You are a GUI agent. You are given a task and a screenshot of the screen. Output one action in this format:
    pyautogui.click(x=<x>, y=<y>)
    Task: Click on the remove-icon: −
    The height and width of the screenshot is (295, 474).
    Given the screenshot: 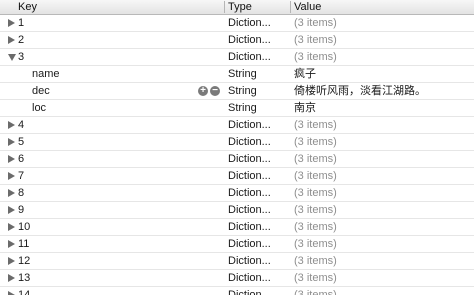 What is the action you would take?
    pyautogui.click(x=215, y=91)
    